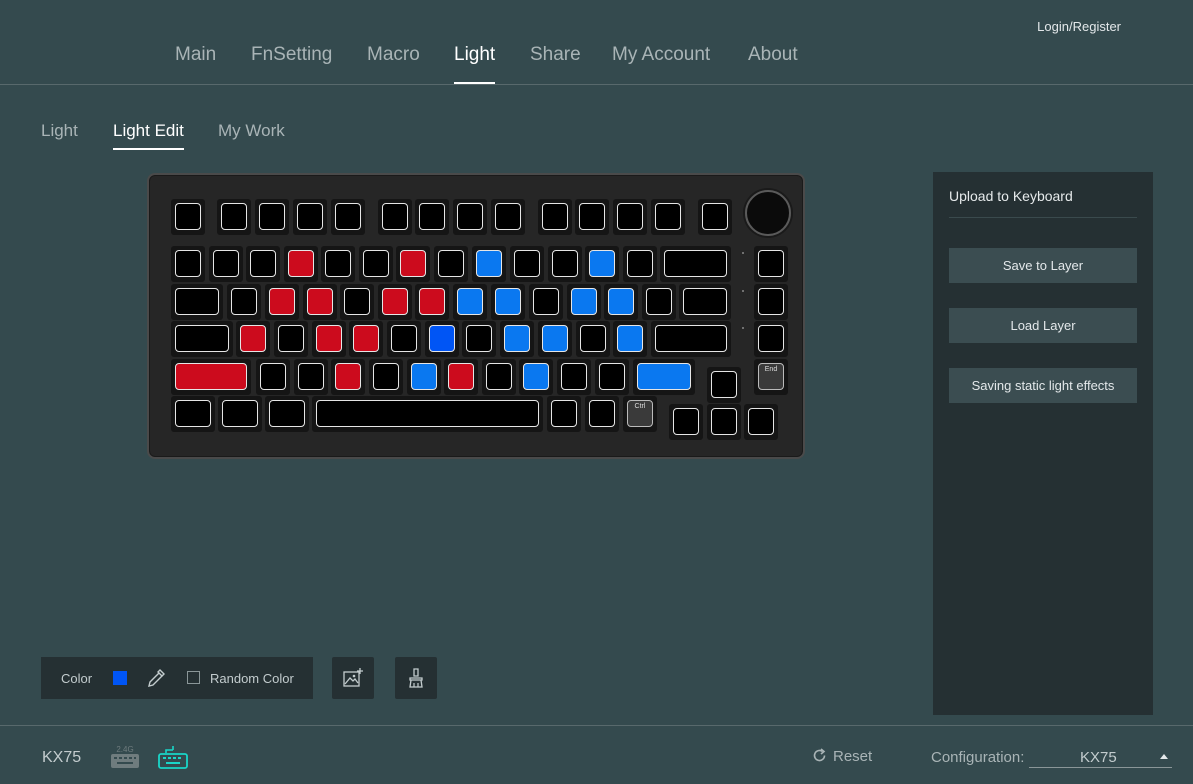 This screenshot has height=784, width=1193. What do you see at coordinates (1043, 385) in the screenshot?
I see `saving-static-light-effects-button: Saving static light effects` at bounding box center [1043, 385].